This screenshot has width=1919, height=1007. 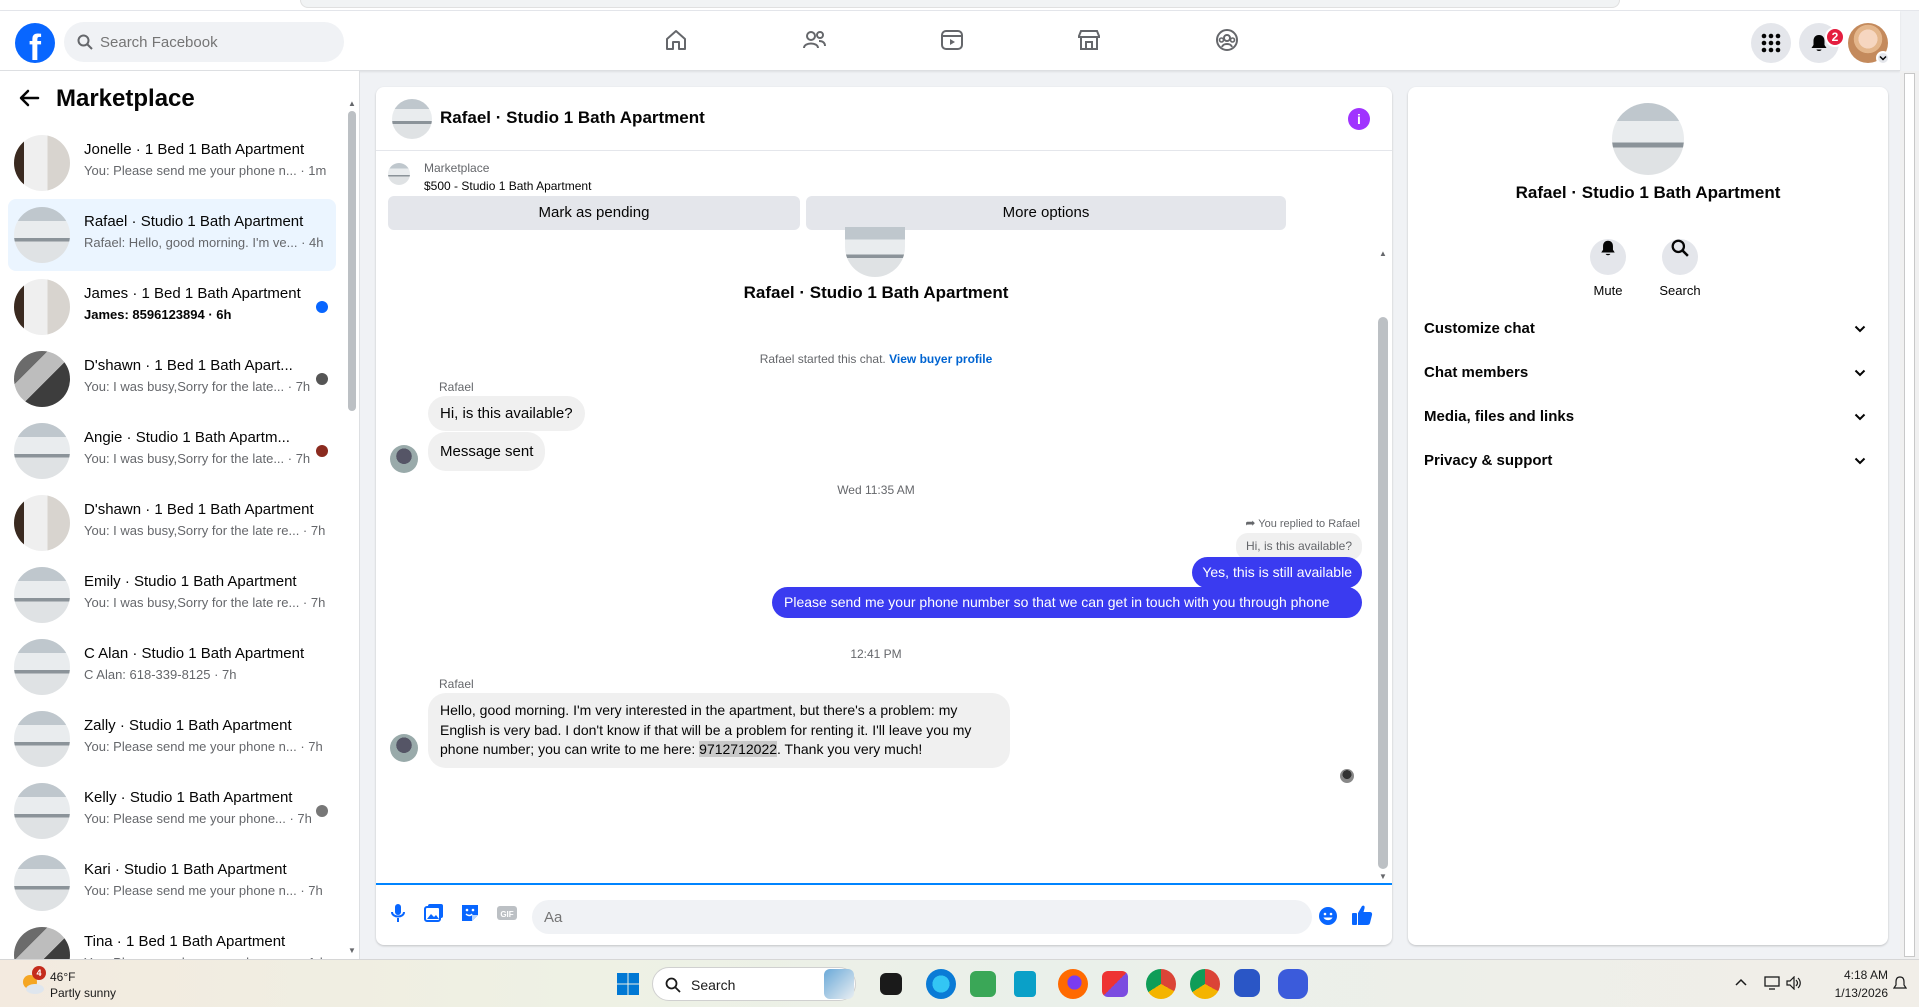 I want to click on info-icon: i, so click(x=1359, y=119).